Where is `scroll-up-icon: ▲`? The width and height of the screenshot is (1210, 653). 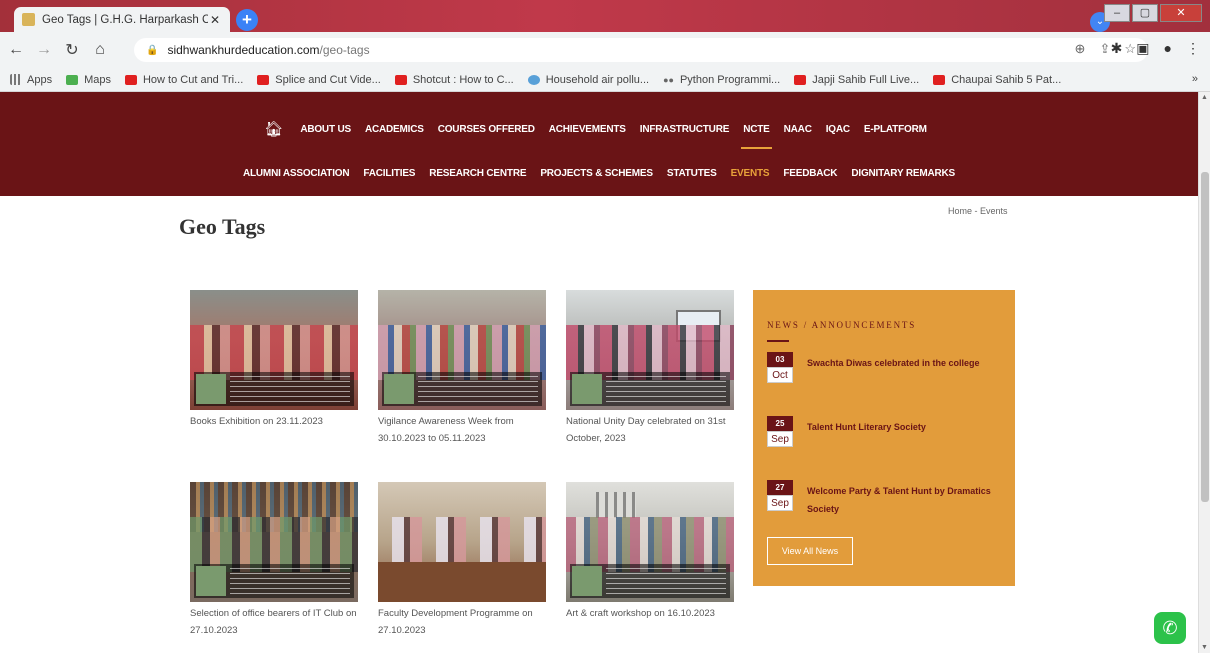 scroll-up-icon: ▲ is located at coordinates (1204, 97).